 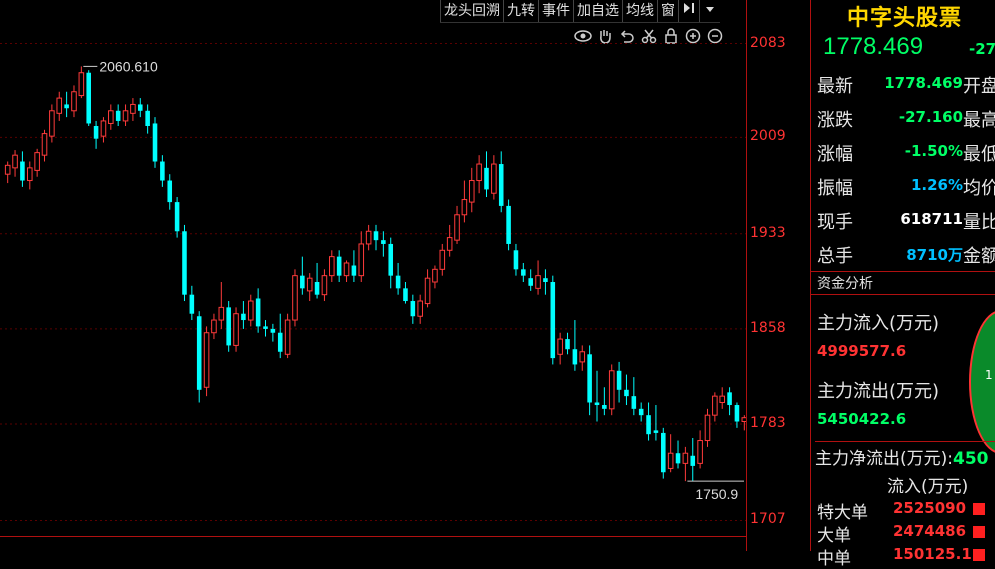 I want to click on net-outflow: 主力净流出(万元):450, so click(x=905, y=455).